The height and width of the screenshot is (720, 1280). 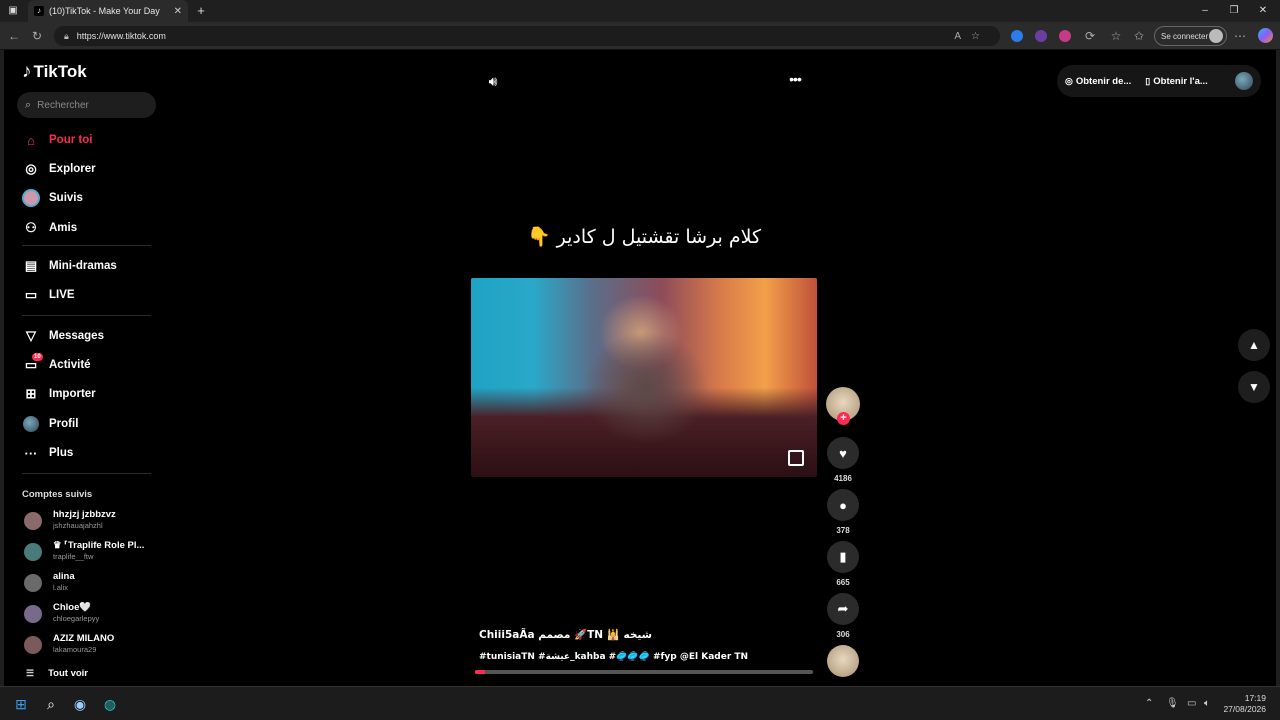 I want to click on tab-close-icon: ✕, so click(x=178, y=11).